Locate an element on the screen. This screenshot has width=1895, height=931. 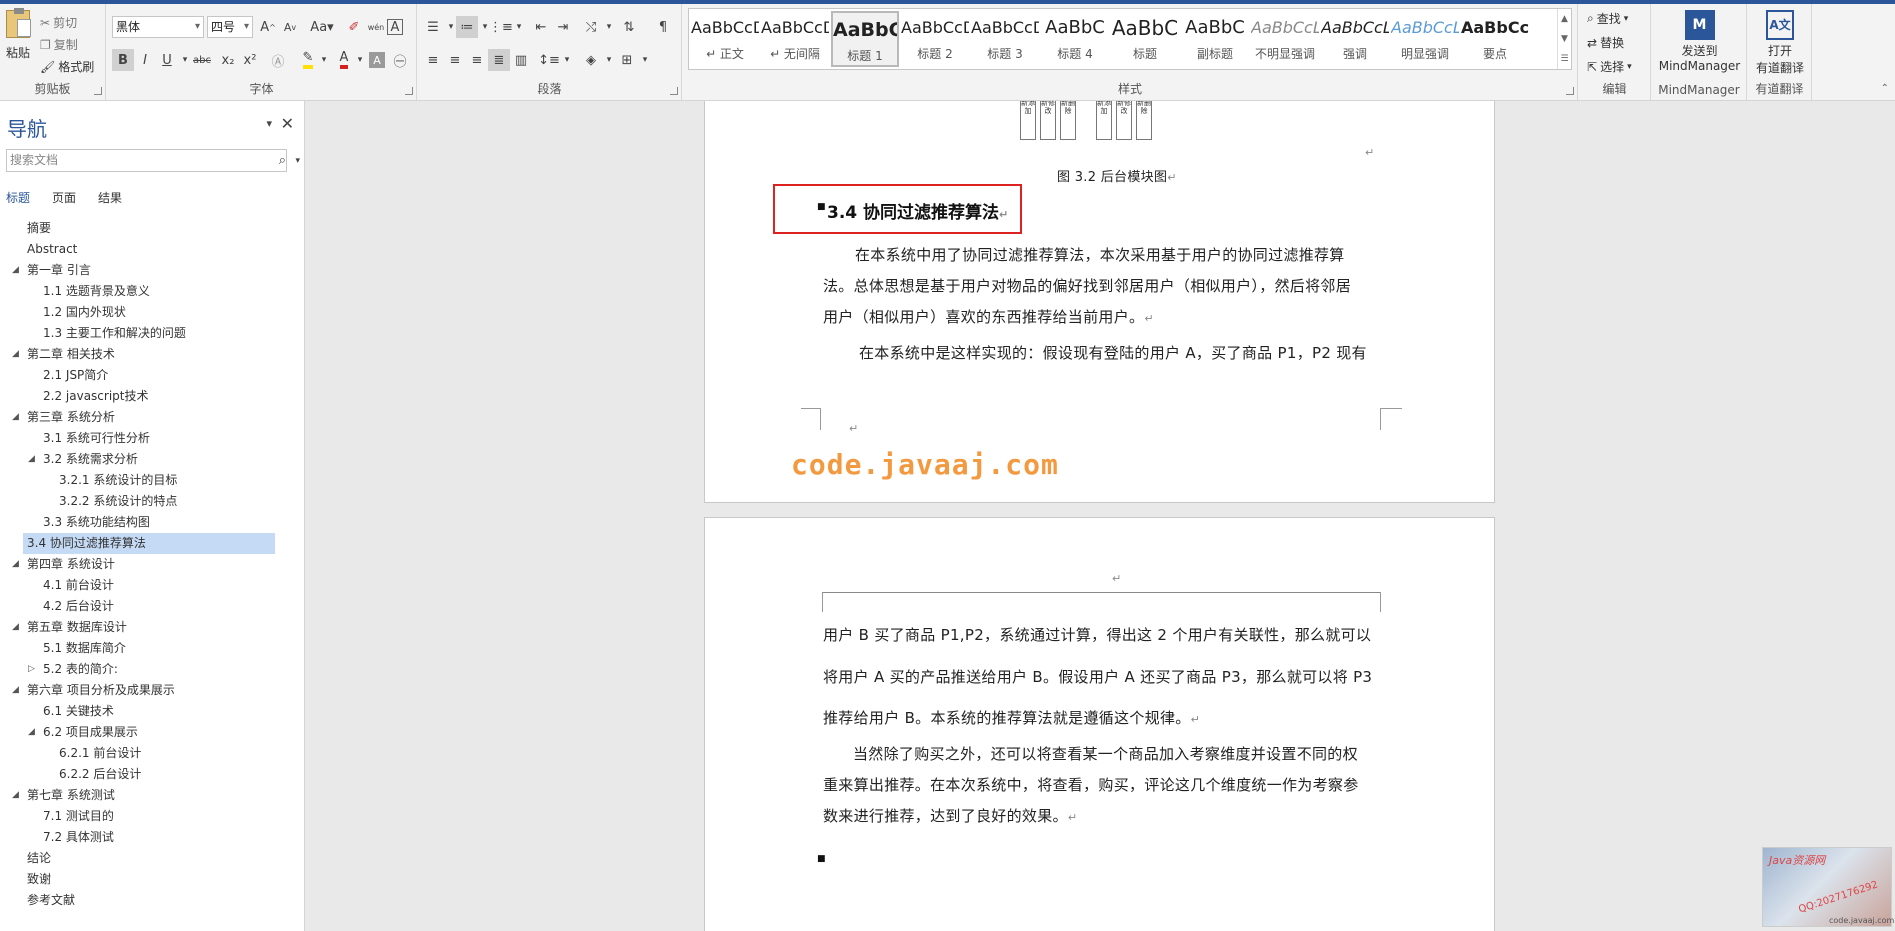
select-button: ⇱ 选择 ▾ is located at coordinates (1609, 66).